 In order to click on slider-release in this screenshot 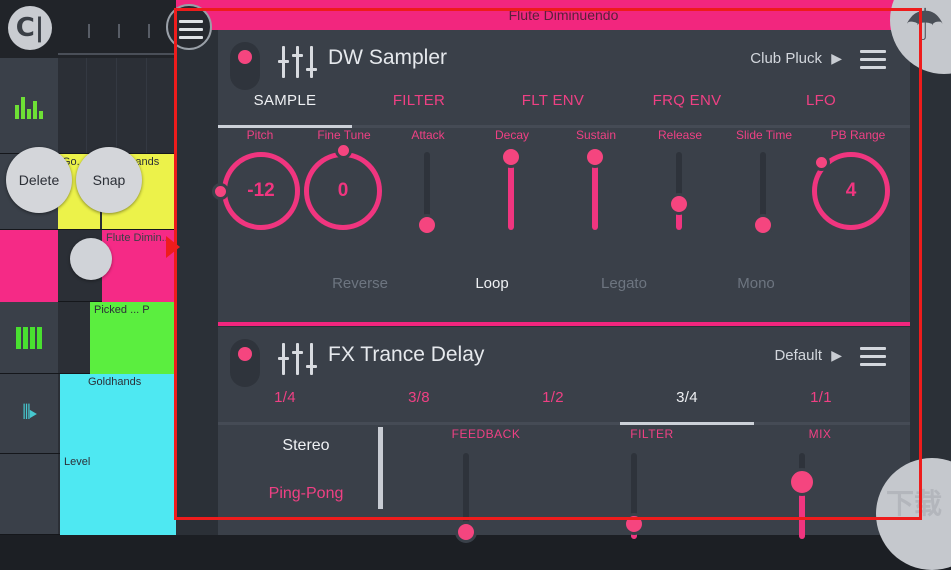, I will do `click(679, 191)`.